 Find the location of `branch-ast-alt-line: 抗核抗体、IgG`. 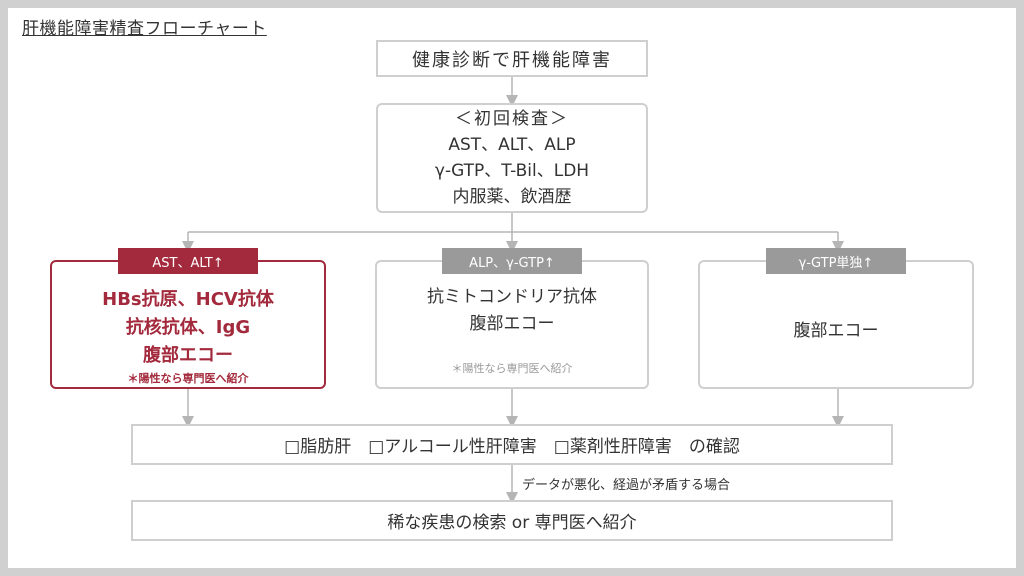

branch-ast-alt-line: 抗核抗体、IgG is located at coordinates (188, 327).